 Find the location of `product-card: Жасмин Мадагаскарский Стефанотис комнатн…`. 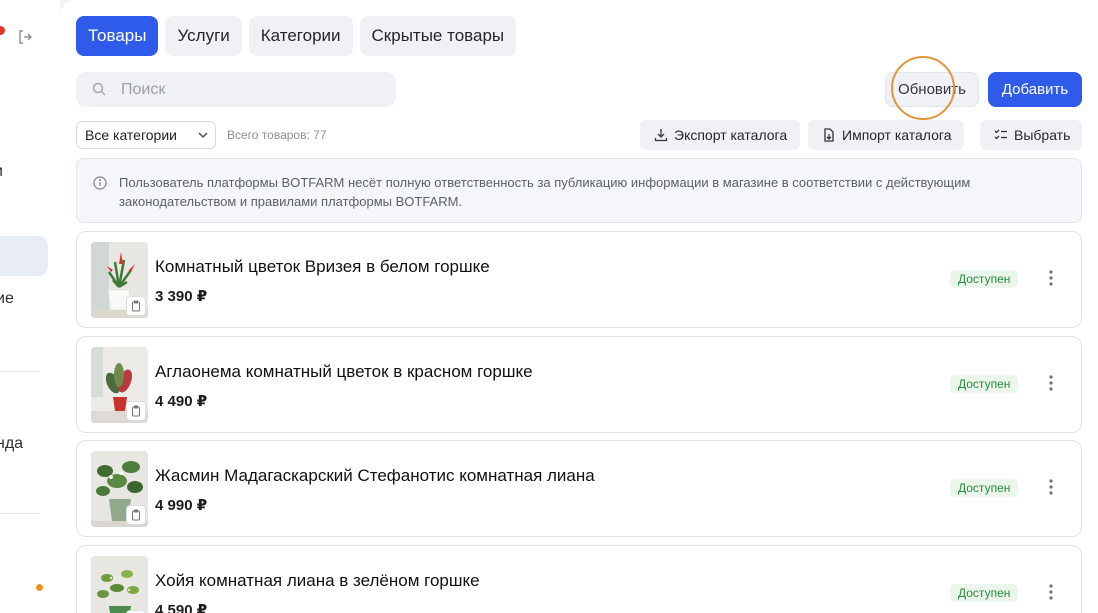

product-card: Жасмин Мадагаскарский Стефанотис комнатн… is located at coordinates (579, 488).